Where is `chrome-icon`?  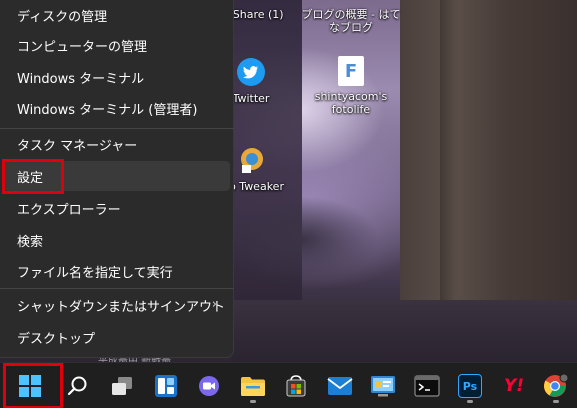
chrome-icon is located at coordinates (556, 385).